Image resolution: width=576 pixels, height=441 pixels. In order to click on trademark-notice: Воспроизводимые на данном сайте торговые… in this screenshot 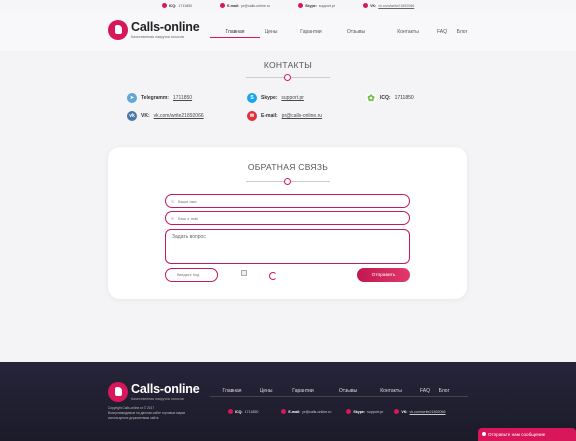, I will do `click(147, 415)`.